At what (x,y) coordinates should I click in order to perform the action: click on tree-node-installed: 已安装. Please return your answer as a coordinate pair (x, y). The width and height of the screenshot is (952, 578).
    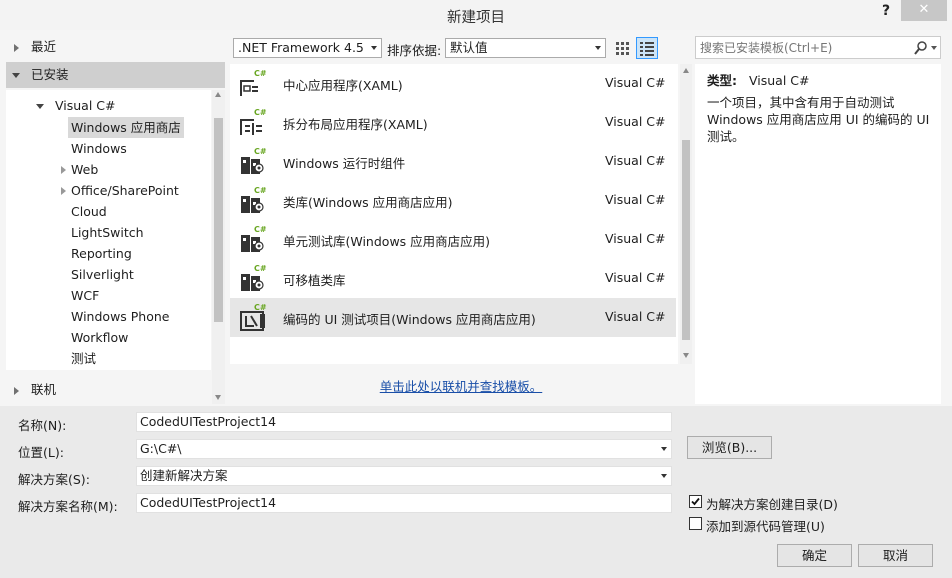
    Looking at the image, I should click on (115, 75).